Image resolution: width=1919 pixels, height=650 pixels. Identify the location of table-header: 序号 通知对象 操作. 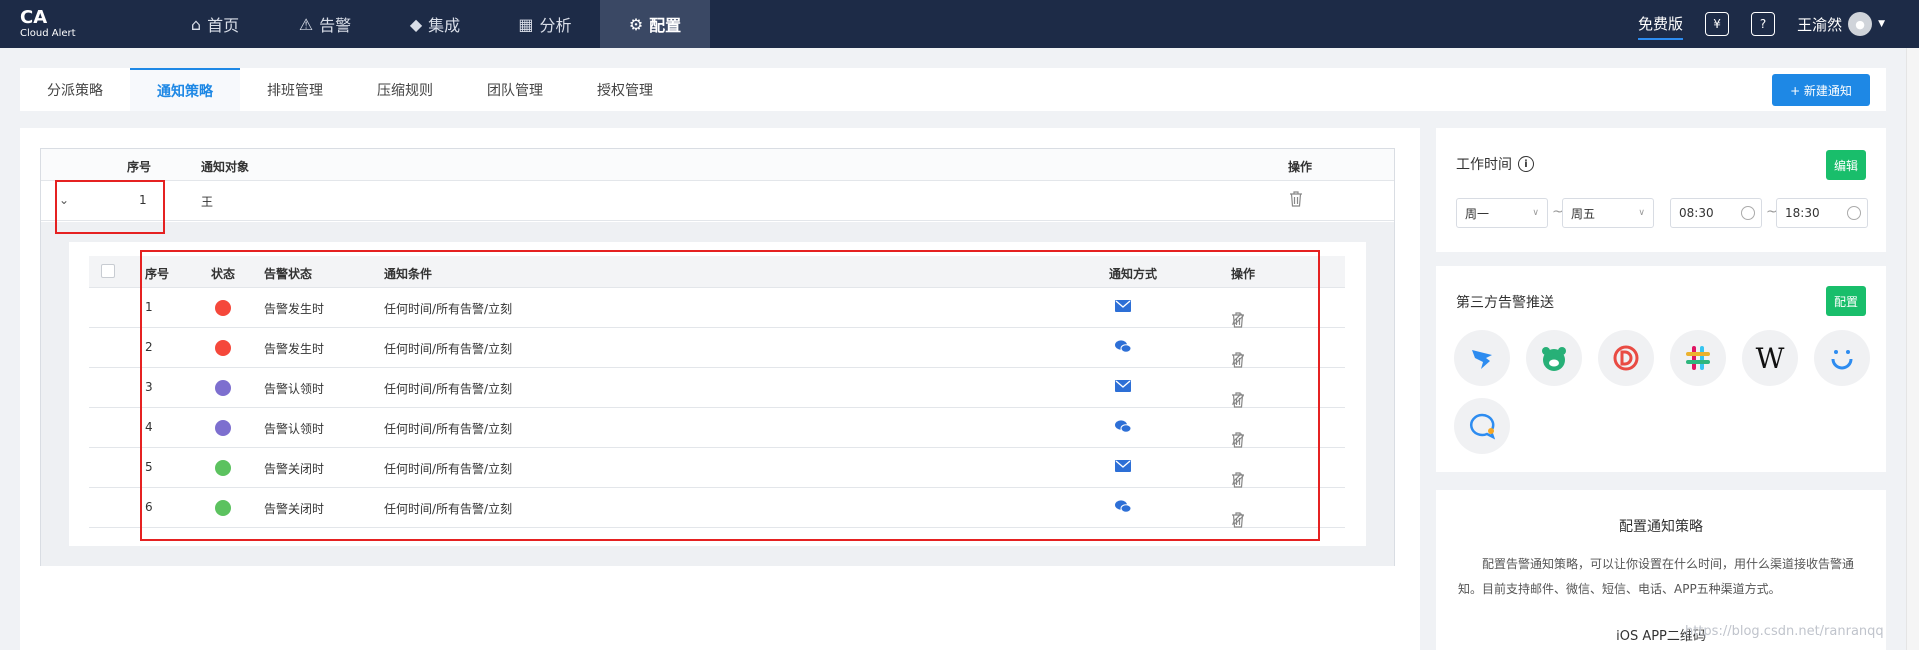
(717, 165).